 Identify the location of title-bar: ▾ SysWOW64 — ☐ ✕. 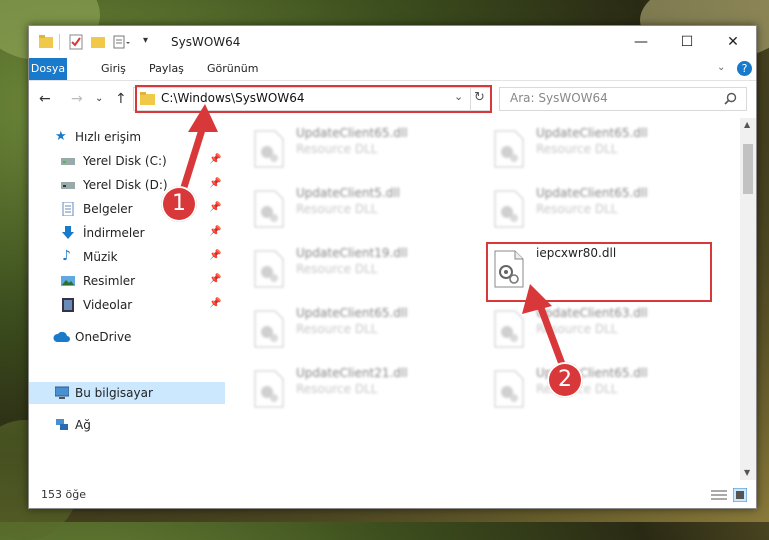
(392, 42).